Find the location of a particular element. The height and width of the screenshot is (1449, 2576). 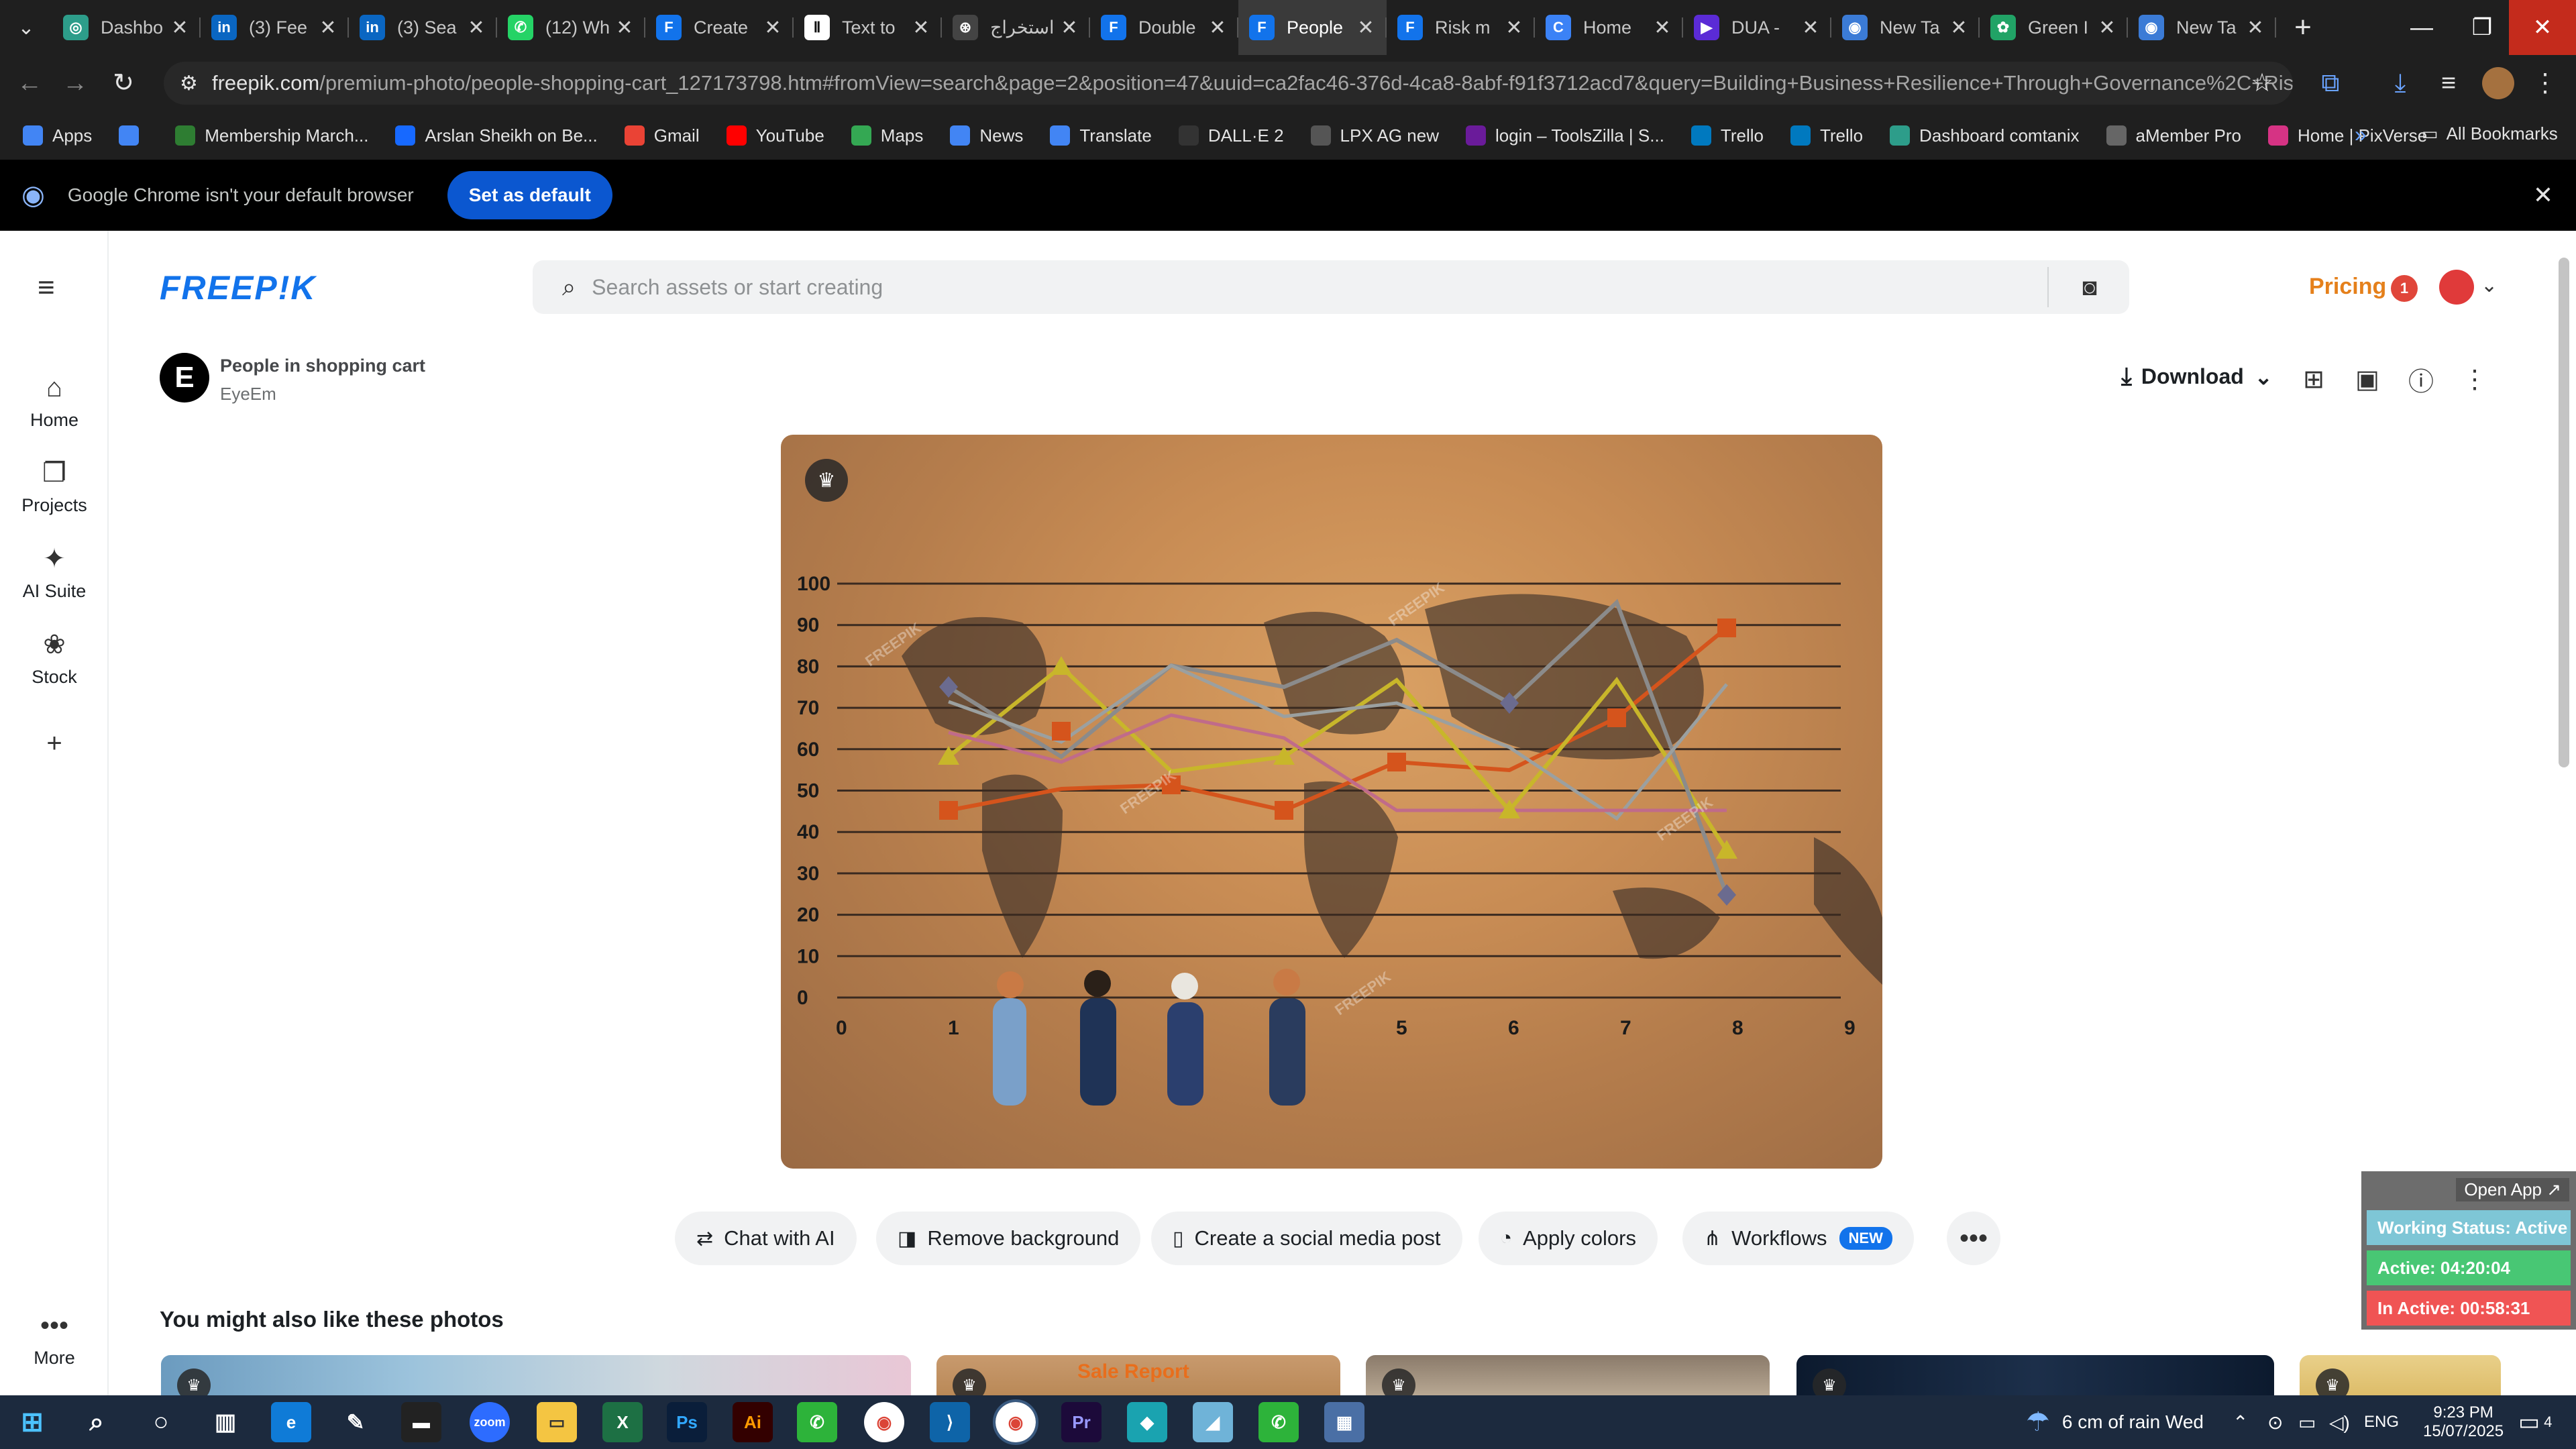

bookmark-item: News is located at coordinates (986, 135).